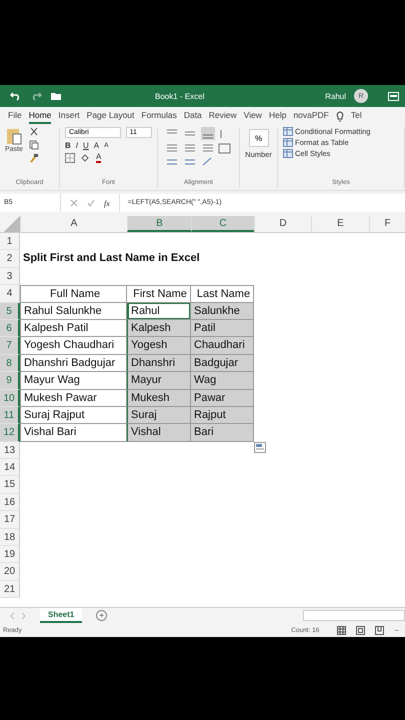 This screenshot has width=405, height=720. What do you see at coordinates (159, 224) in the screenshot?
I see `column-header: B` at bounding box center [159, 224].